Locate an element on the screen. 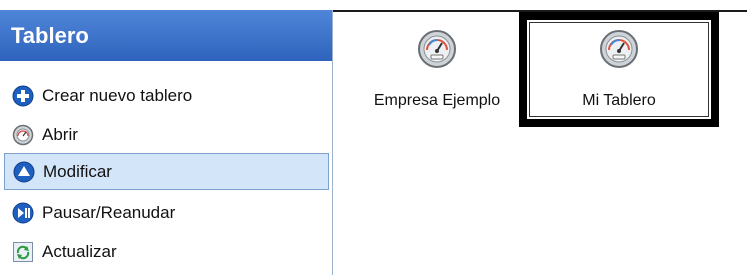  task-label: Crear nuevo tablero is located at coordinates (117, 95).